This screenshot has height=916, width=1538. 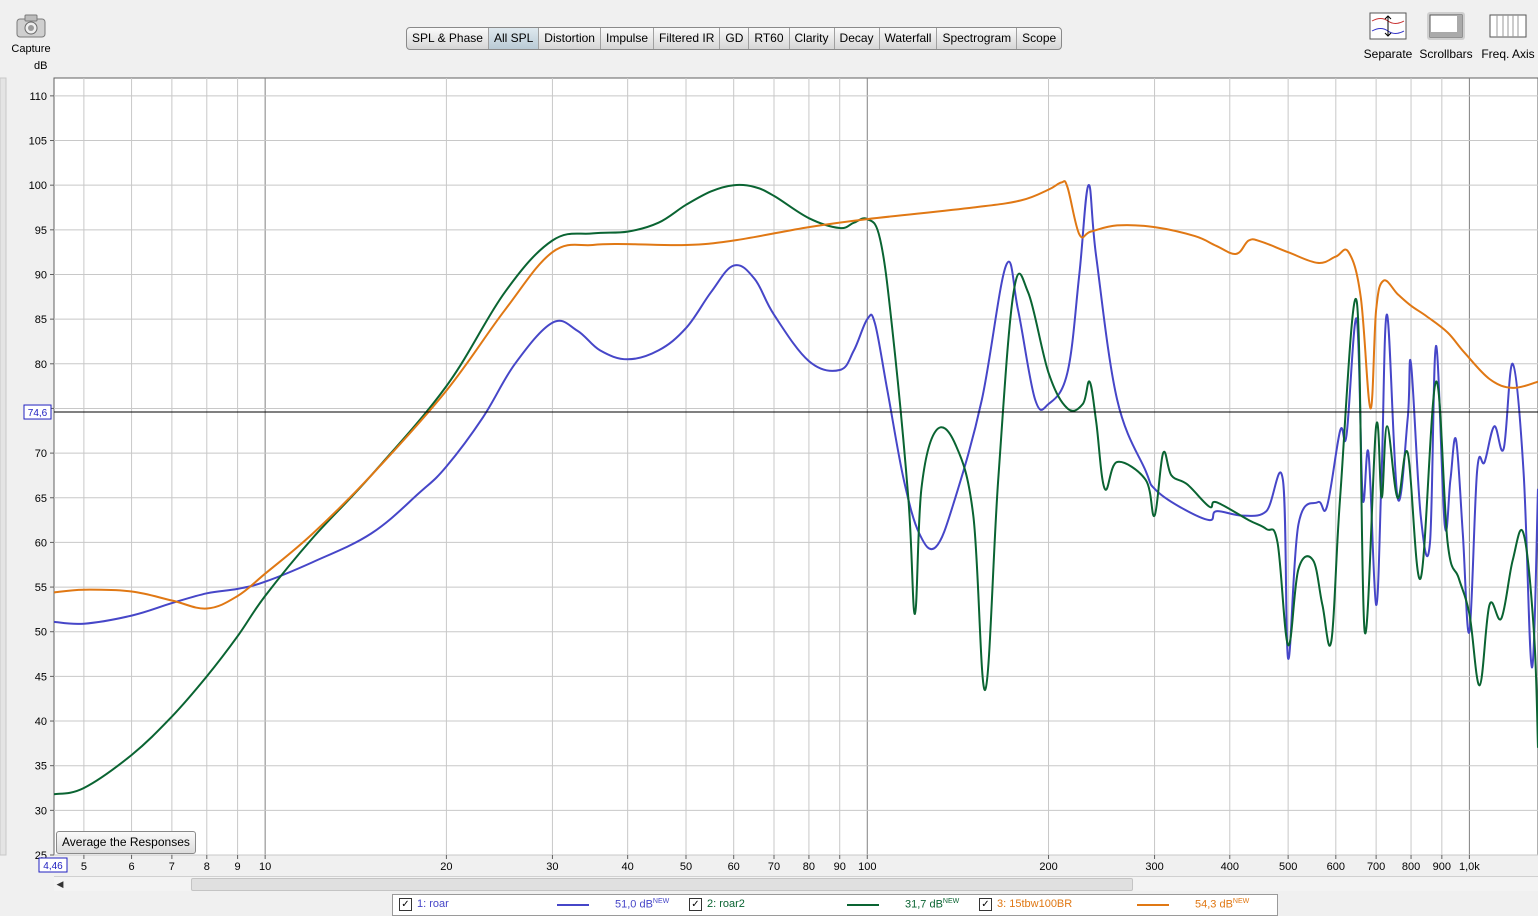 I want to click on y-tick-label: 100, so click(x=38, y=186).